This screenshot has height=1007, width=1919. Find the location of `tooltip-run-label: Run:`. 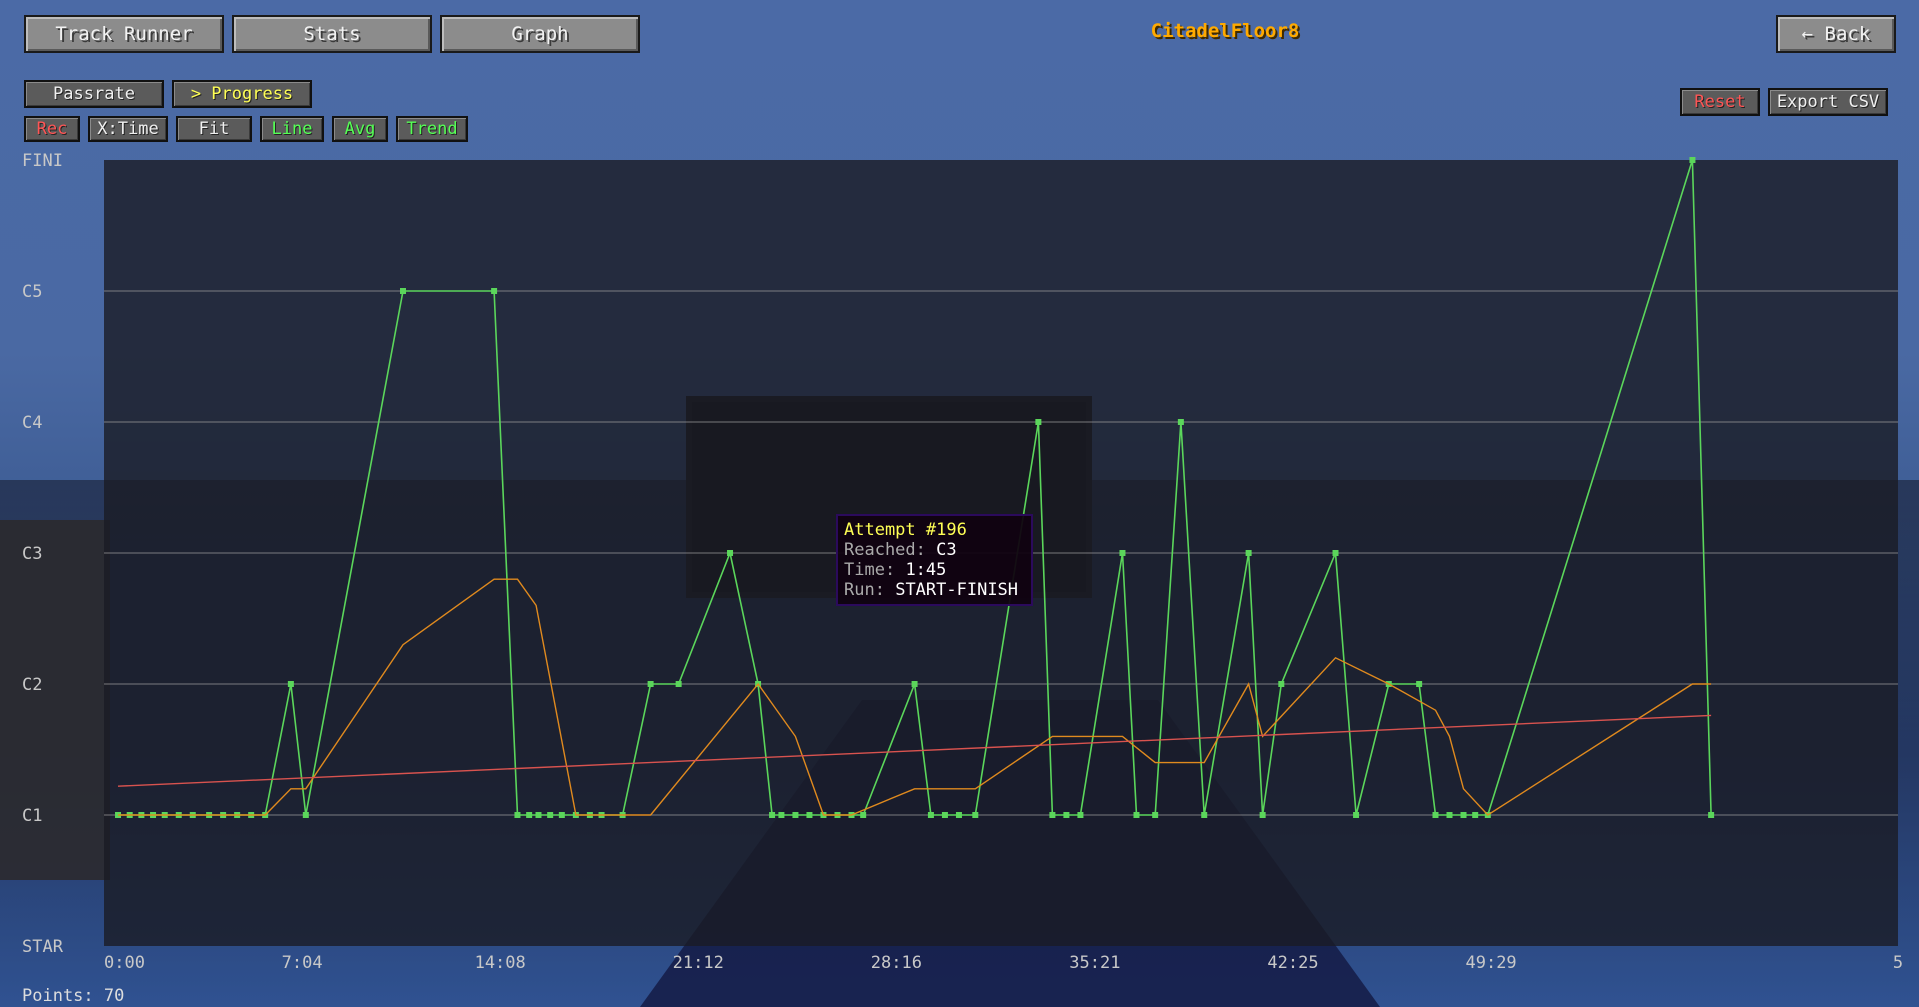

tooltip-run-label: Run: is located at coordinates (864, 590).